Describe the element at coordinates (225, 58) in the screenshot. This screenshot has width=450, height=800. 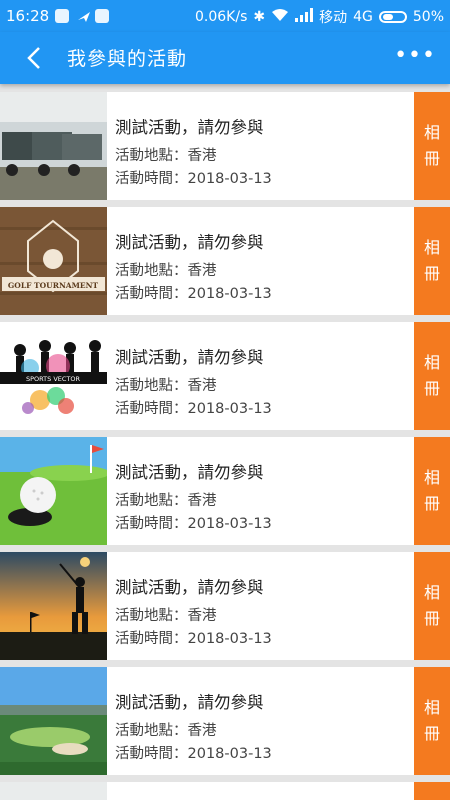
I see `app-header: 我參與的活動 •••` at that location.